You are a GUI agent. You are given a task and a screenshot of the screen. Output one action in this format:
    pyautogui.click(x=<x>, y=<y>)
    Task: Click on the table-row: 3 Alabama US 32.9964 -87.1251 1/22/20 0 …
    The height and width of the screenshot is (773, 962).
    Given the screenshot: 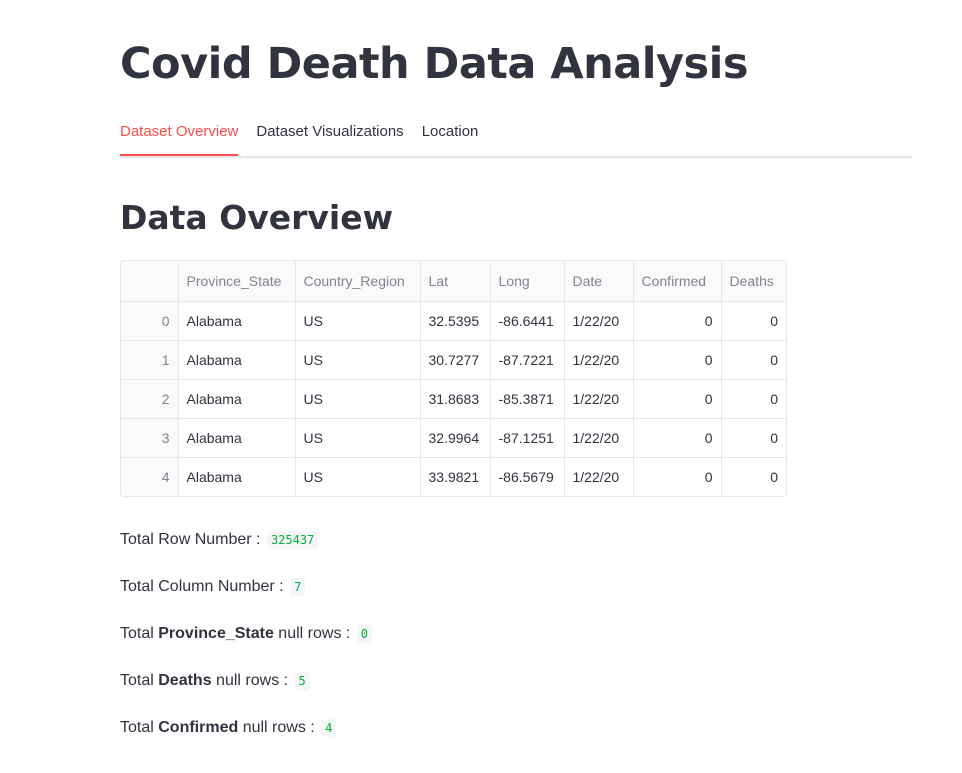 What is the action you would take?
    pyautogui.click(x=453, y=438)
    